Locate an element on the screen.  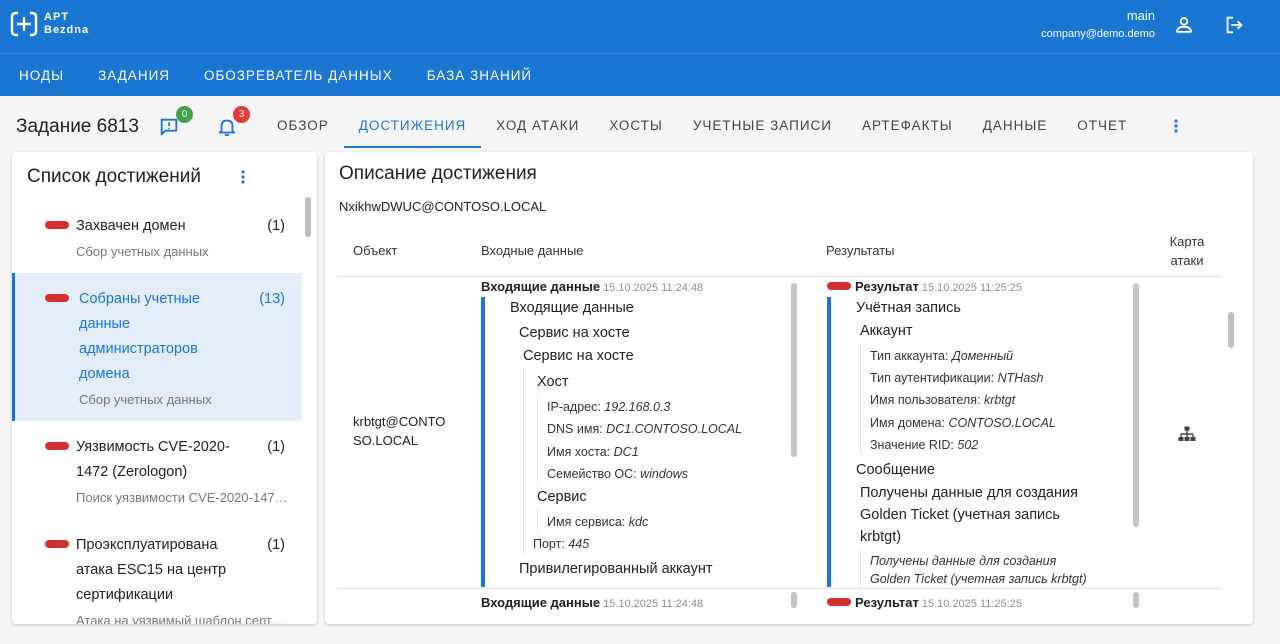
field-value: kdc is located at coordinates (638, 522).